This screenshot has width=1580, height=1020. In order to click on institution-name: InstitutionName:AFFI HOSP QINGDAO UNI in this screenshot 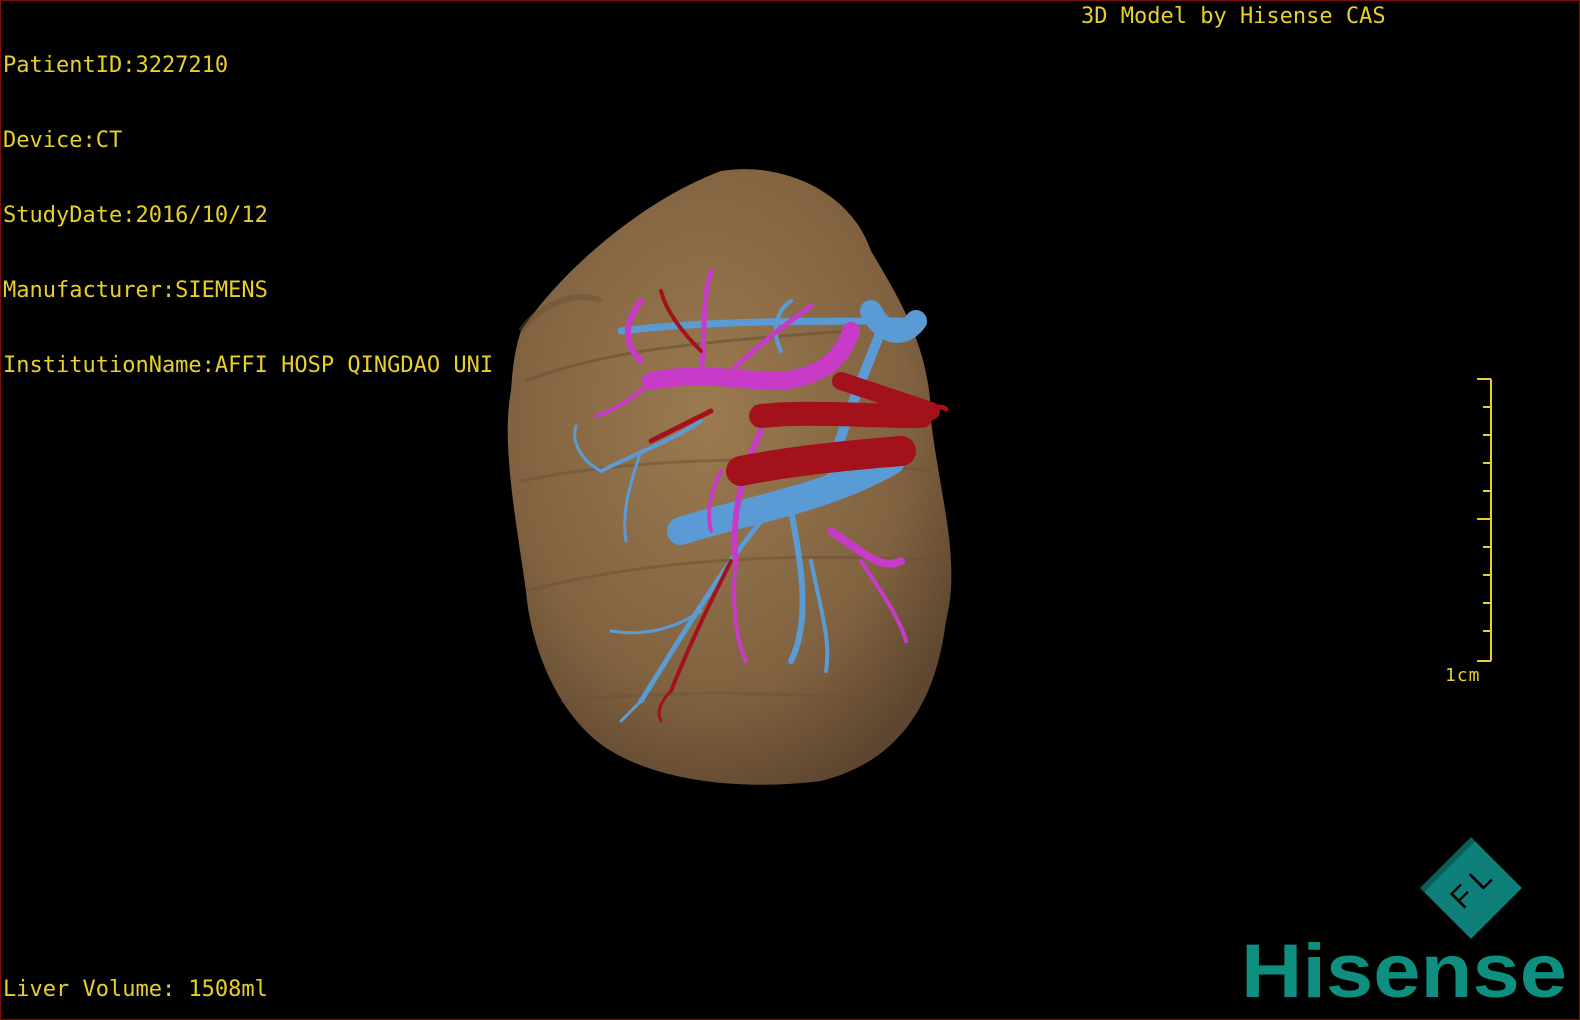, I will do `click(248, 365)`.